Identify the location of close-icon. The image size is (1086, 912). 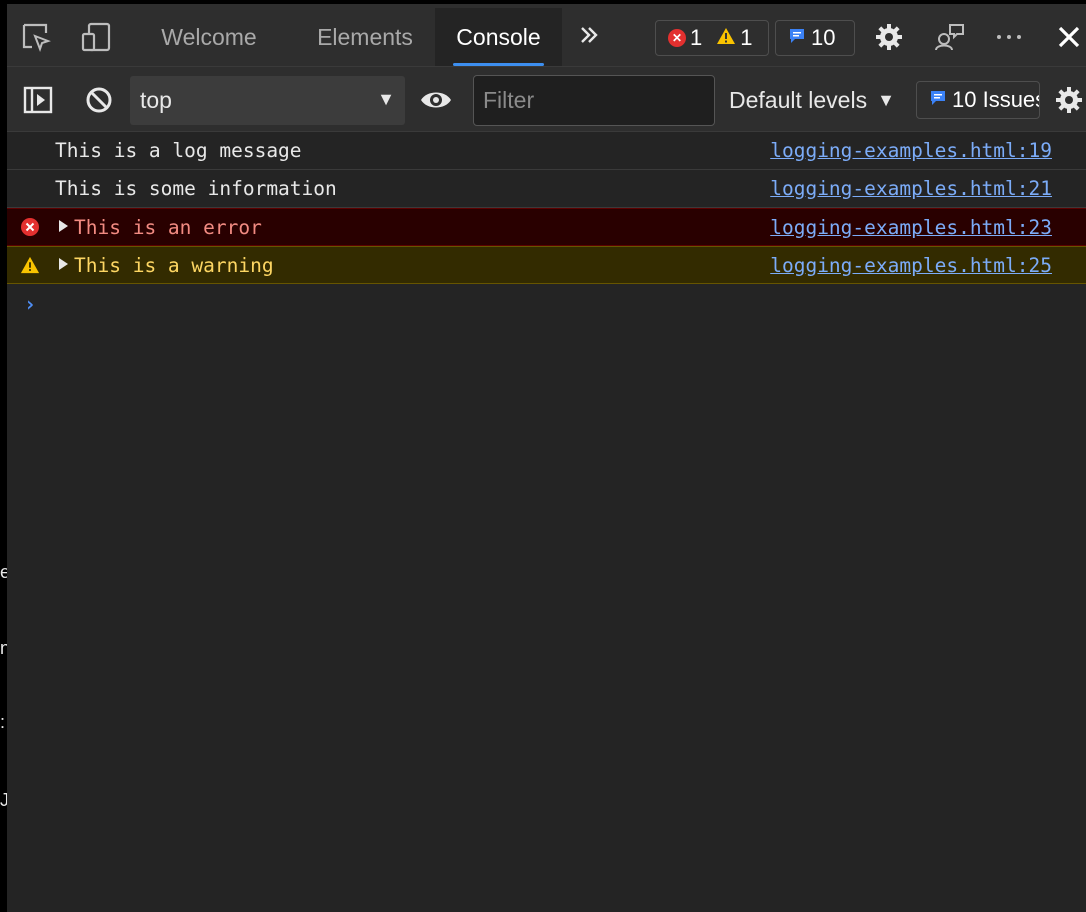
(1069, 37).